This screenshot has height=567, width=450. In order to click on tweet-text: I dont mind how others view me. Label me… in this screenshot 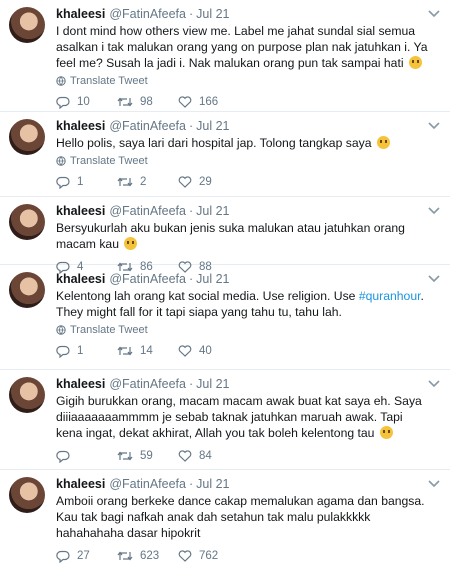, I will do `click(248, 47)`.